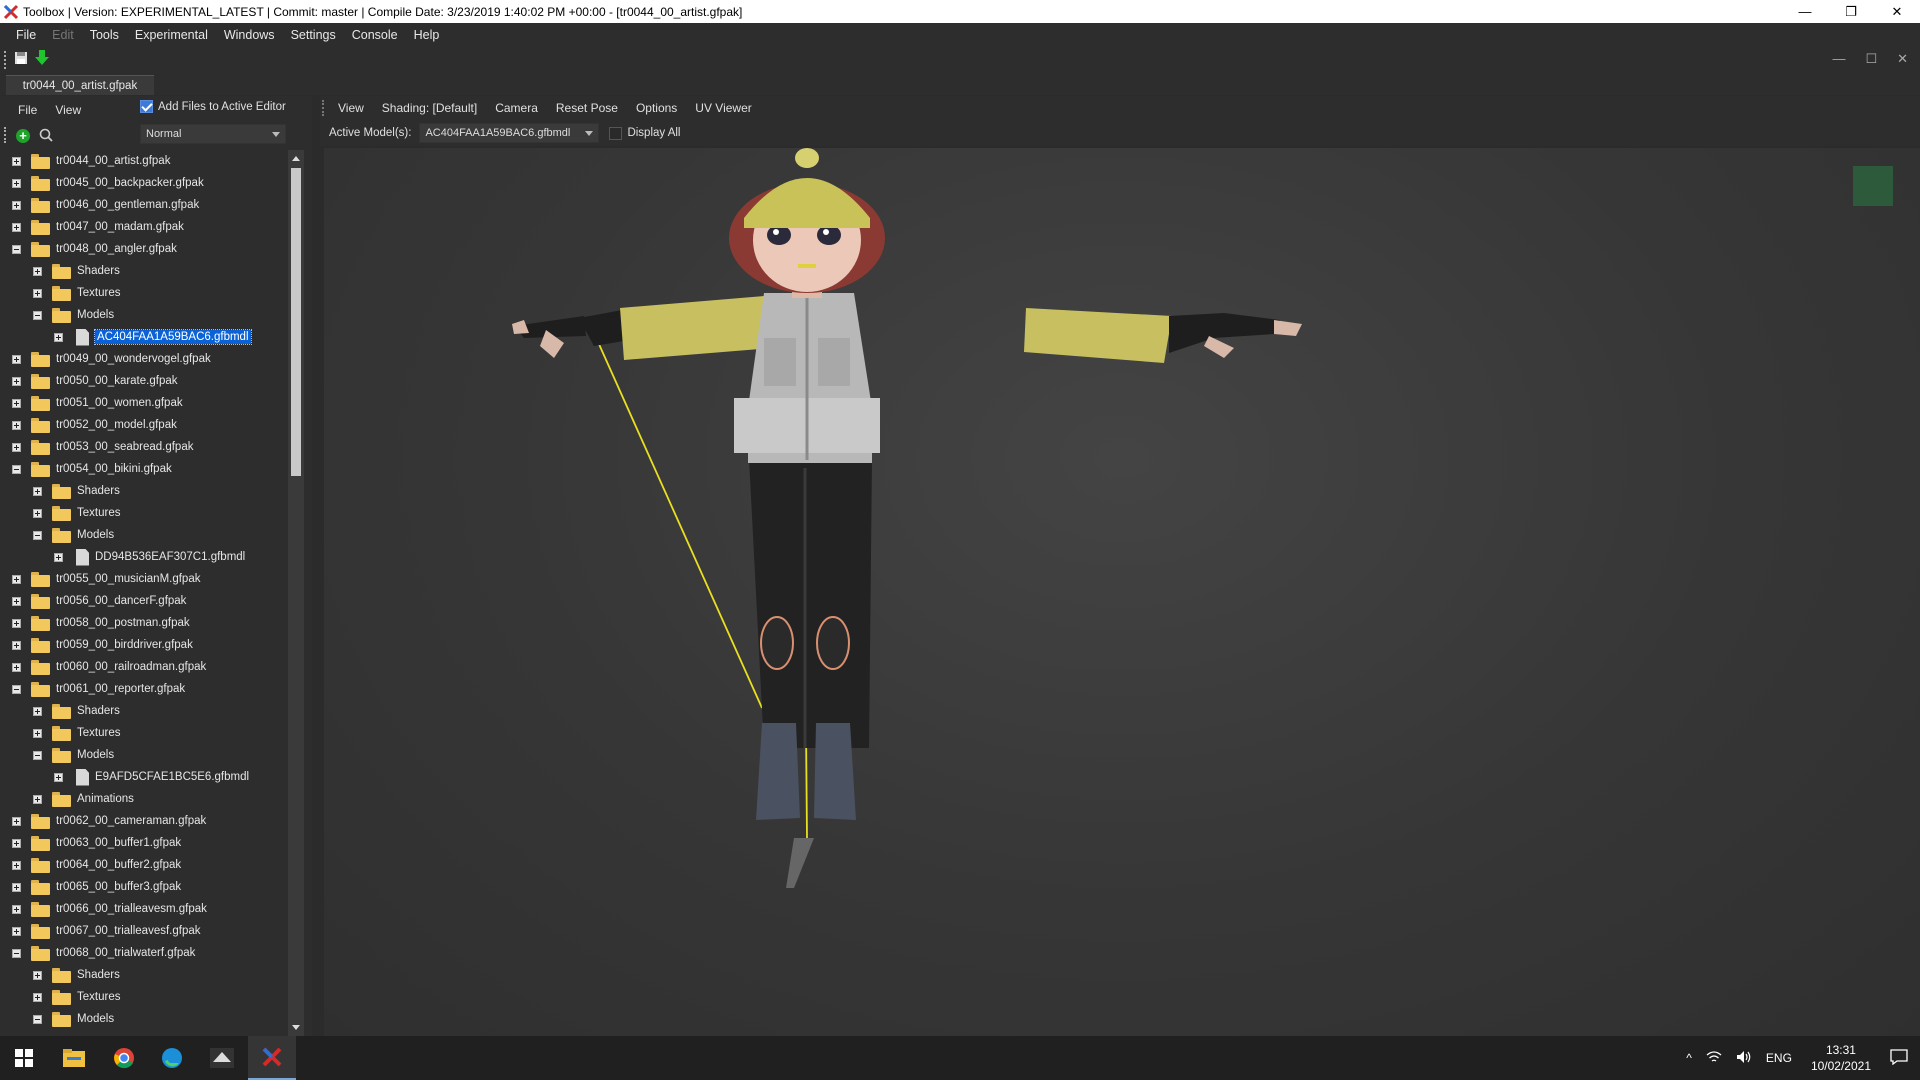 The height and width of the screenshot is (1080, 1920). I want to click on menu-experimental: Experimental, so click(171, 35).